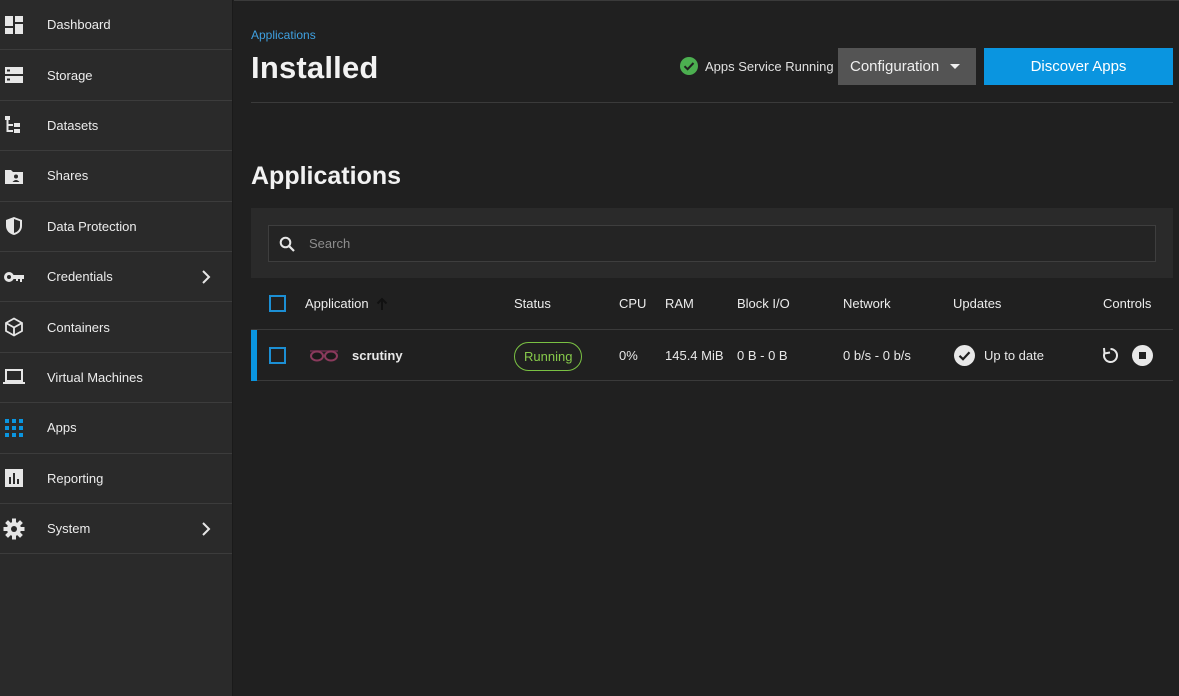 The height and width of the screenshot is (696, 1179). I want to click on sidebar-item-containers: Containers, so click(116, 327).